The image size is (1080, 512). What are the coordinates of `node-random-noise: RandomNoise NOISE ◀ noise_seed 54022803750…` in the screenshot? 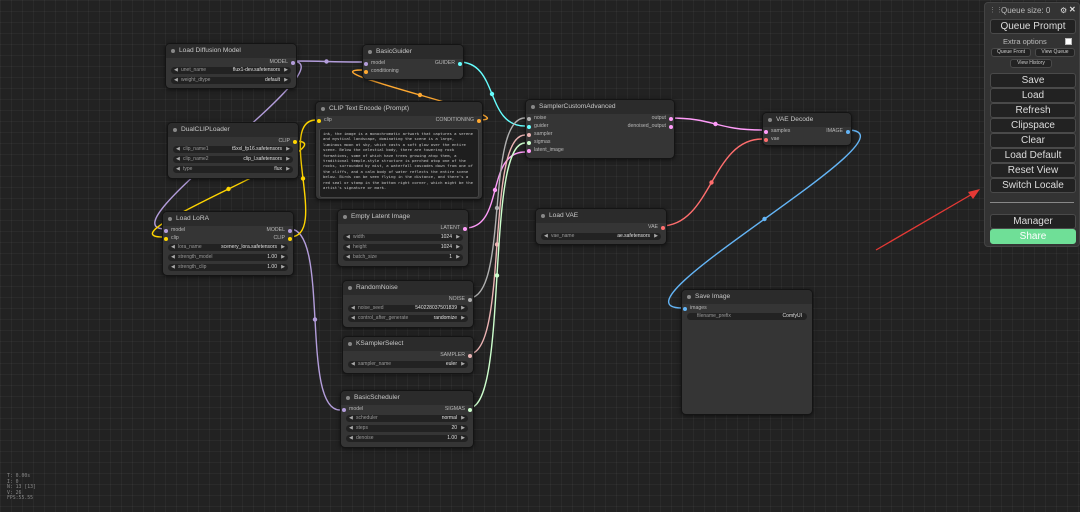 It's located at (408, 304).